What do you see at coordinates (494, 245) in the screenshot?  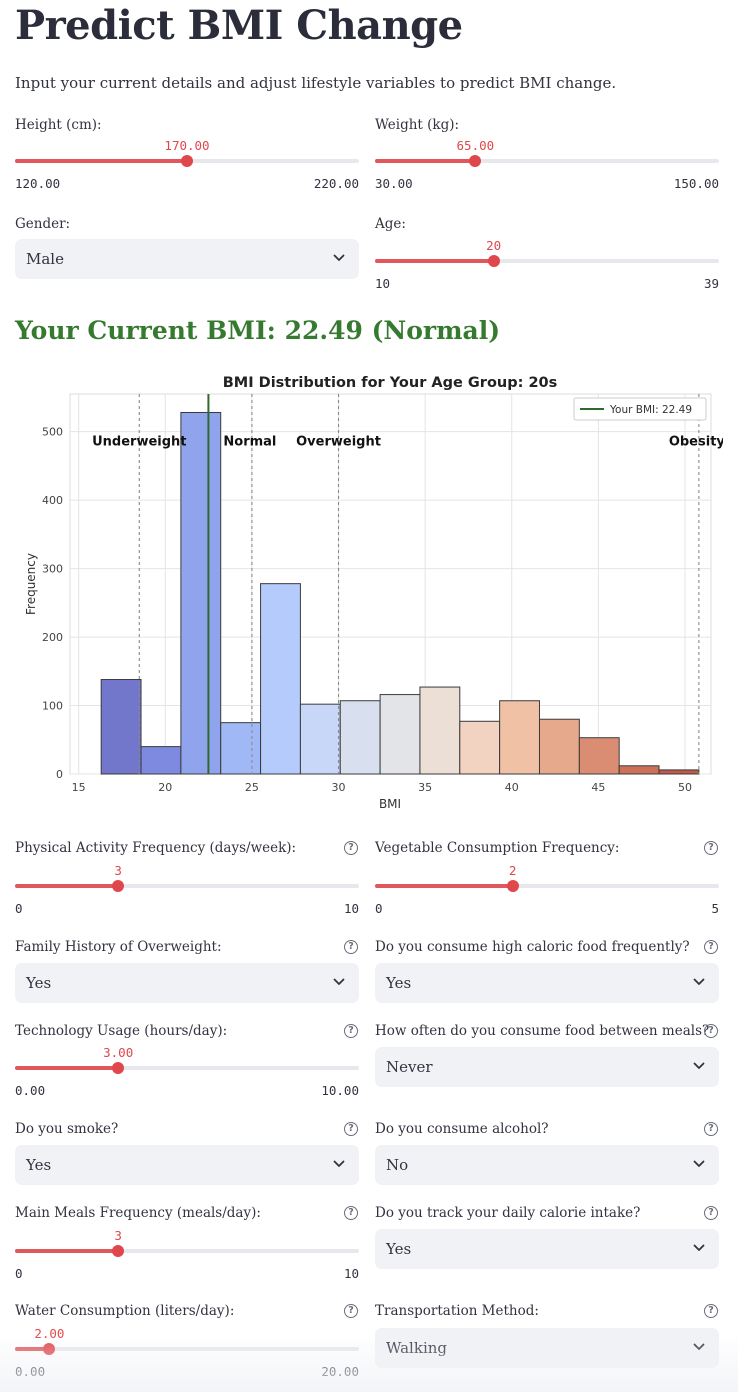 I see `slider-value: 20` at bounding box center [494, 245].